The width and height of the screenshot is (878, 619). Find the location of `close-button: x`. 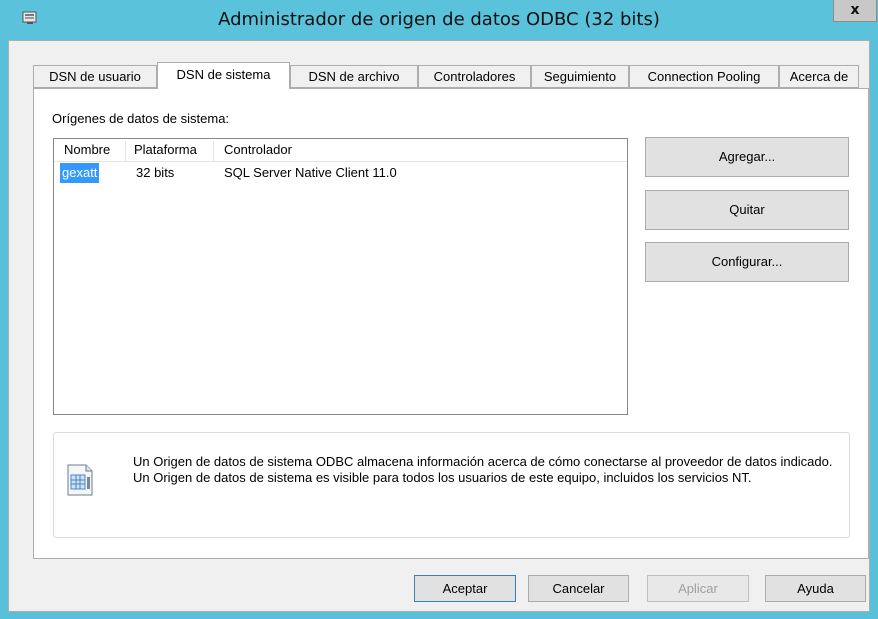

close-button: x is located at coordinates (855, 11).